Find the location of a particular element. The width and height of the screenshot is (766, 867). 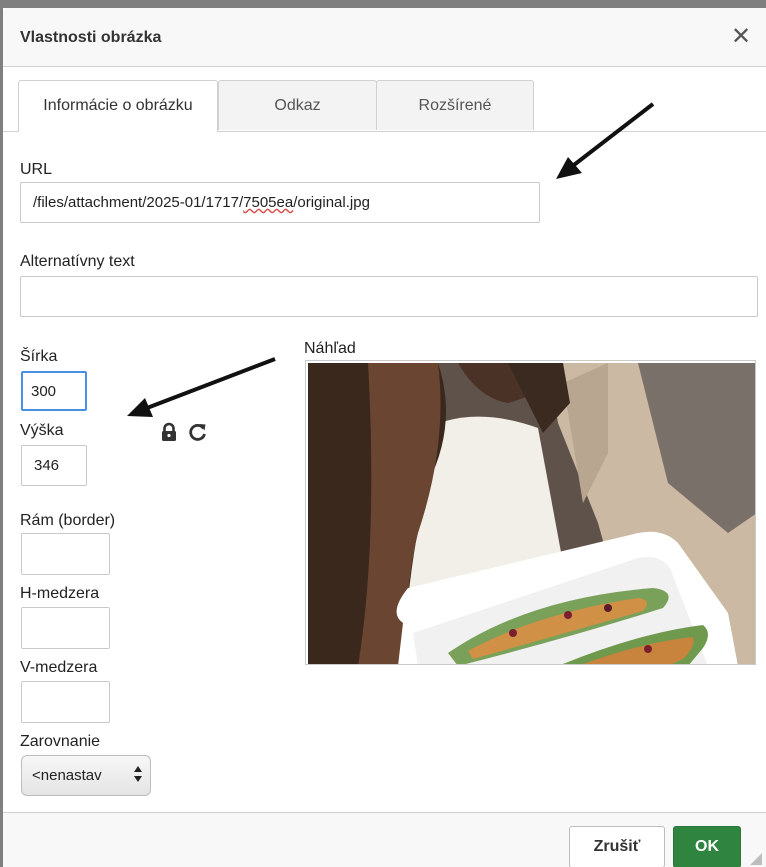

width-input: 300 is located at coordinates (54, 391).